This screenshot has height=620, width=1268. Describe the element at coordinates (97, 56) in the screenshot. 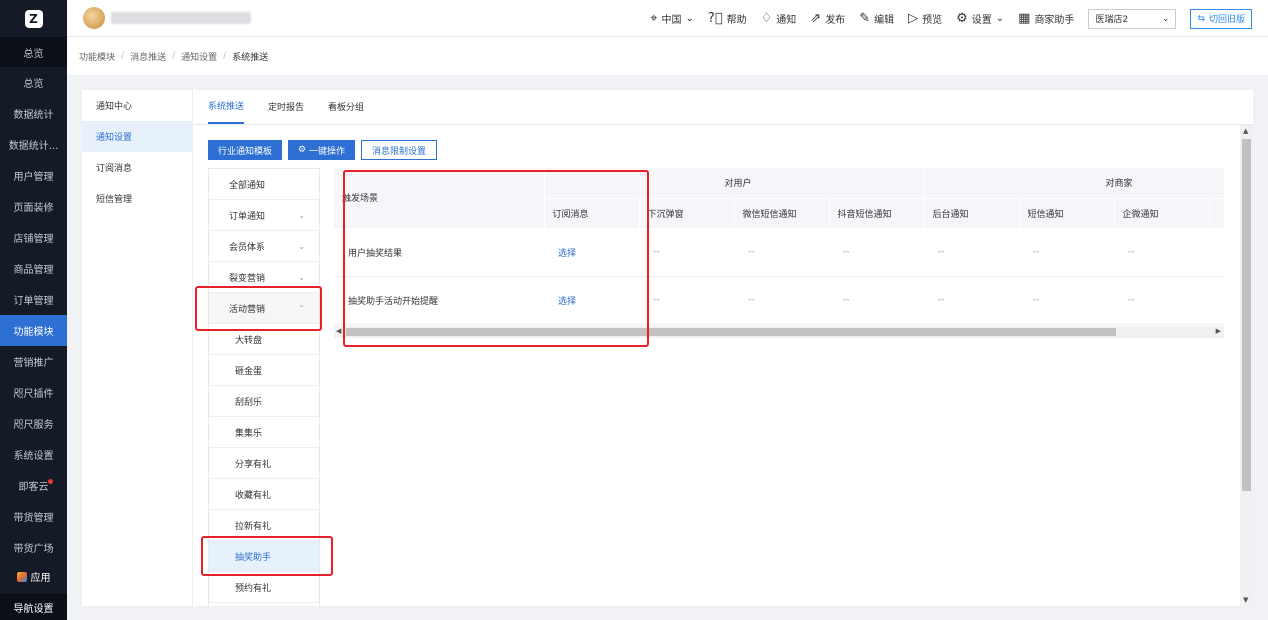

I see `breadcrumb-item: 功能模块` at that location.